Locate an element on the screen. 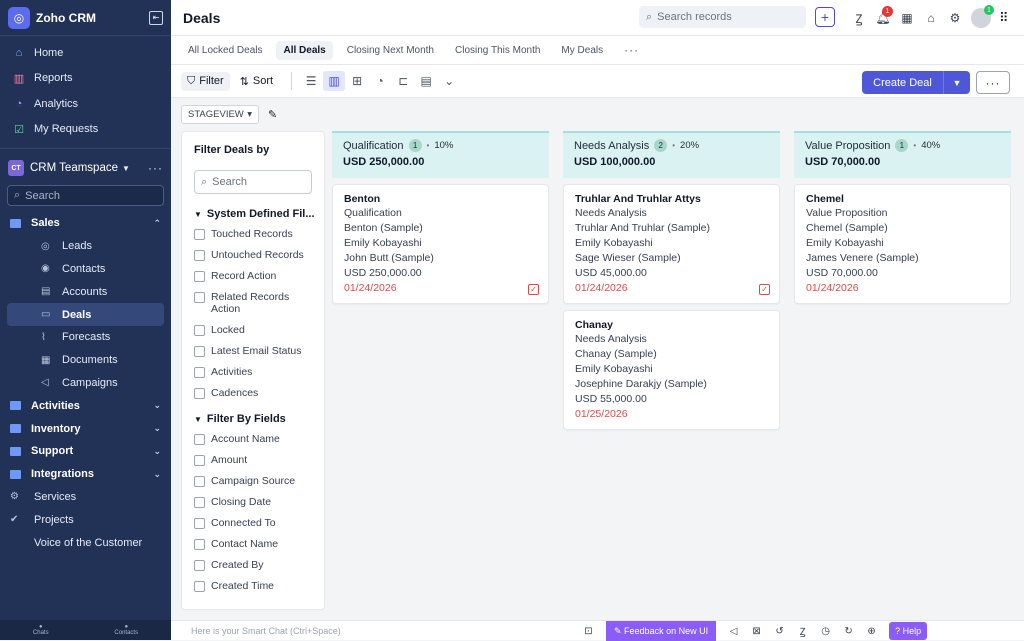 The image size is (1024, 641). filter-option: Amount is located at coordinates (253, 460).